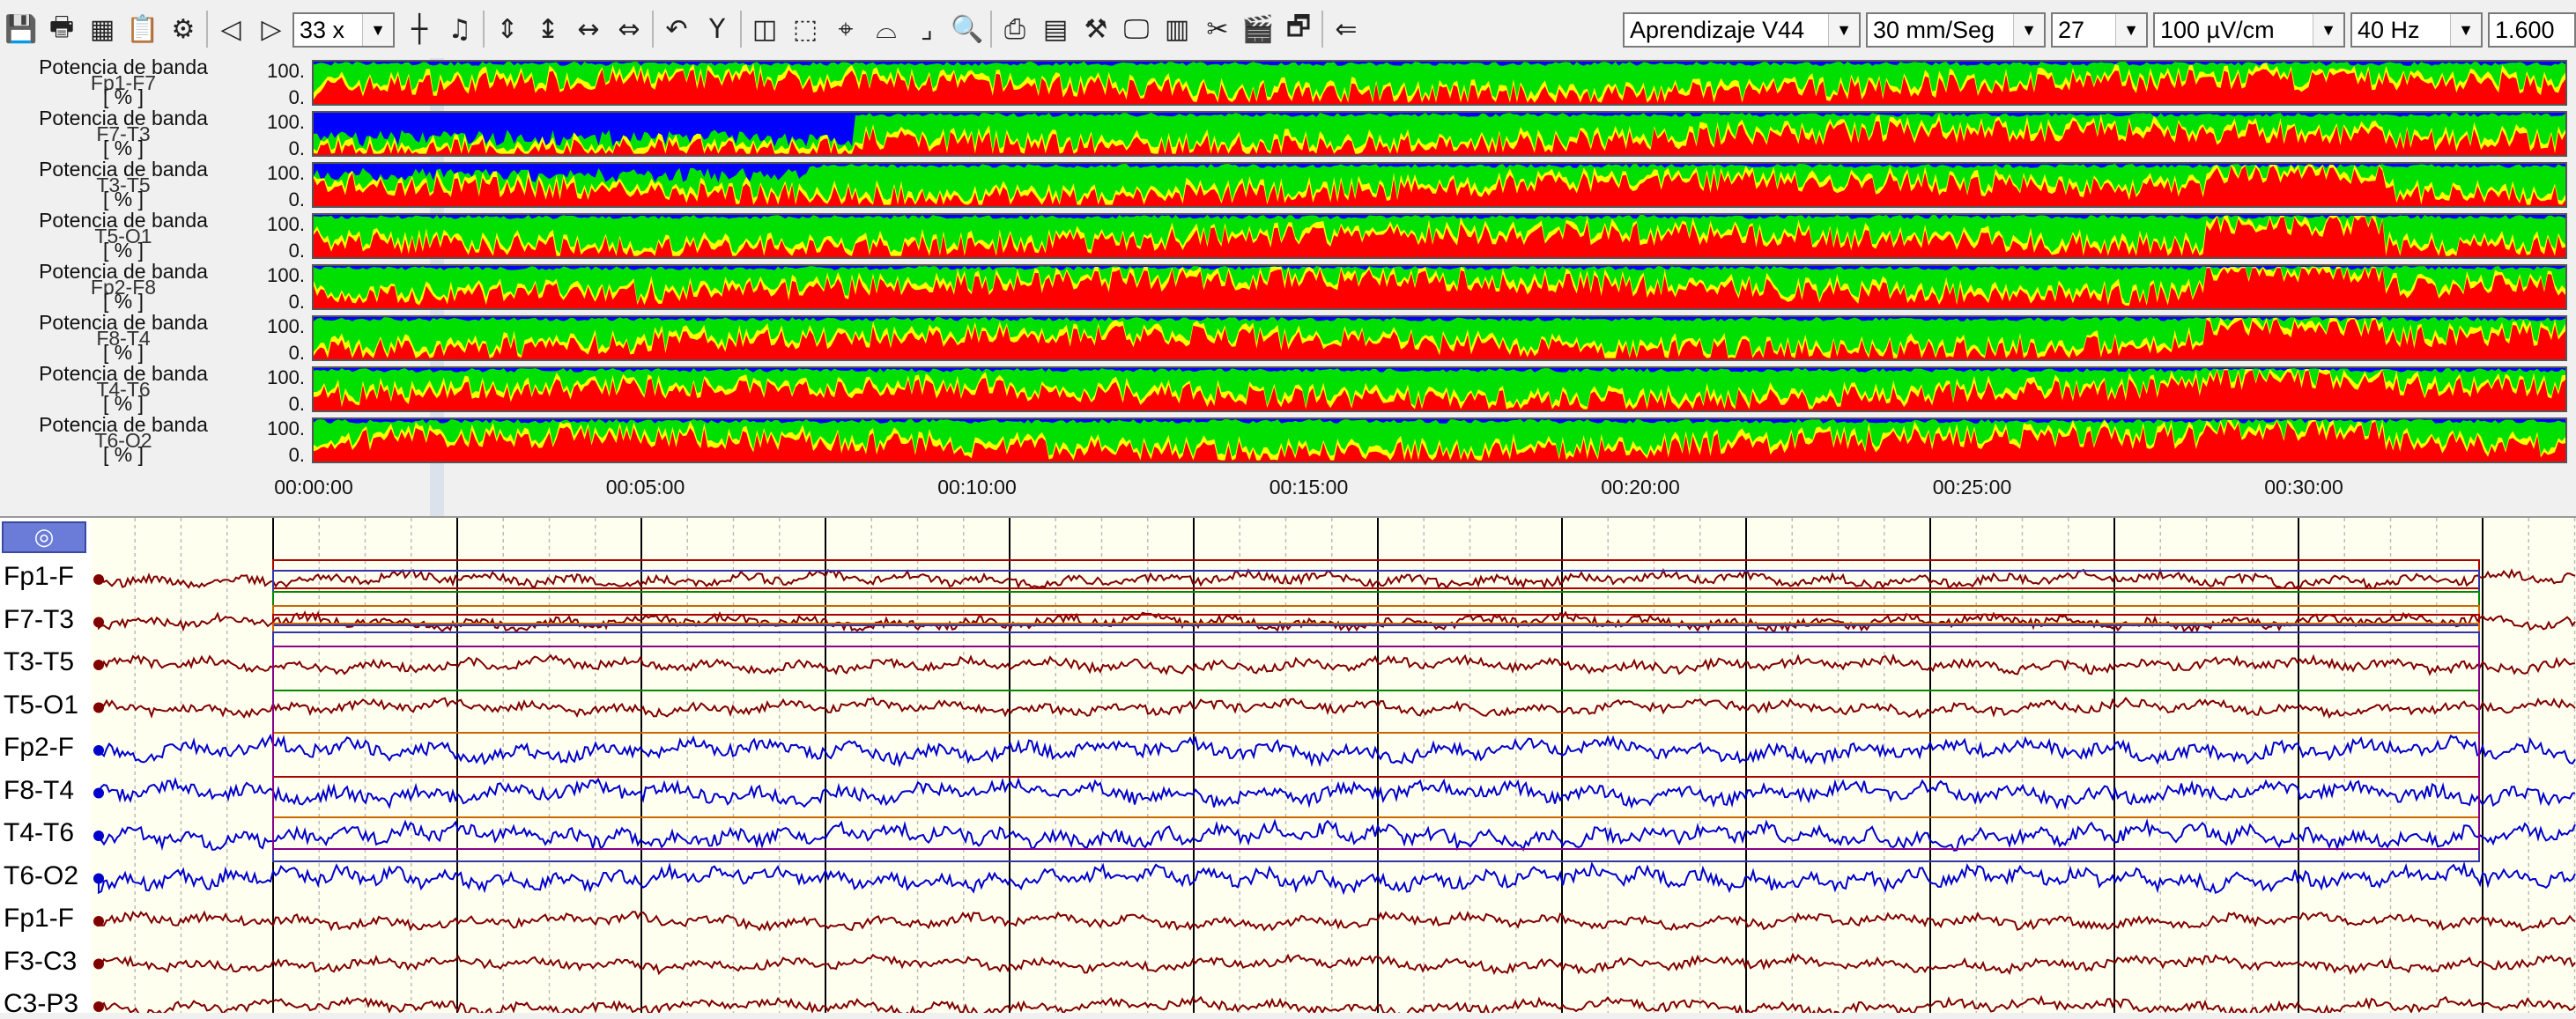  I want to click on undo-icon: ↶, so click(676, 29).